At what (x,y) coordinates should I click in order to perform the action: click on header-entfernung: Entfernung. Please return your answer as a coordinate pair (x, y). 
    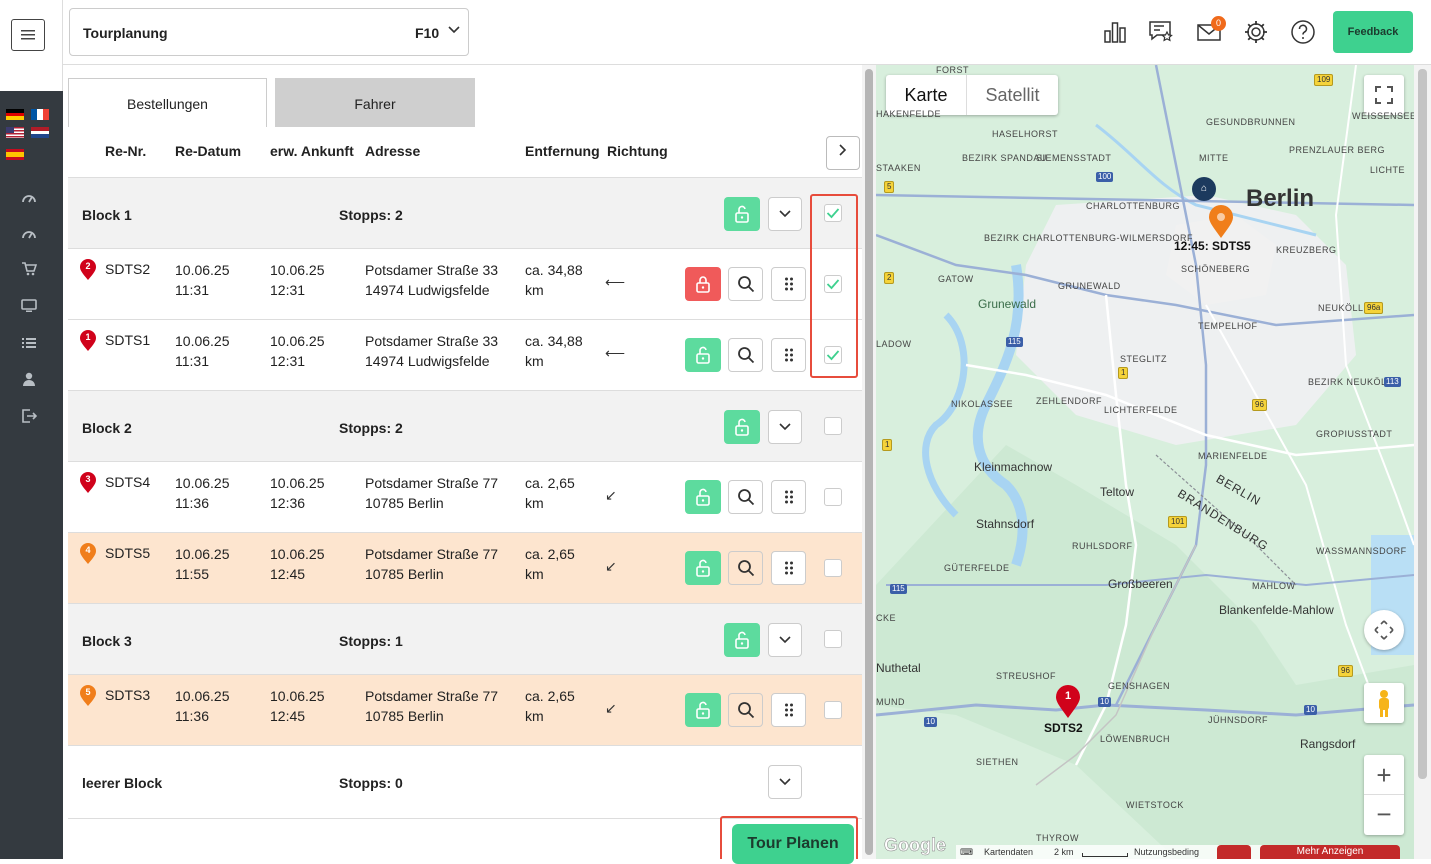
    Looking at the image, I should click on (562, 151).